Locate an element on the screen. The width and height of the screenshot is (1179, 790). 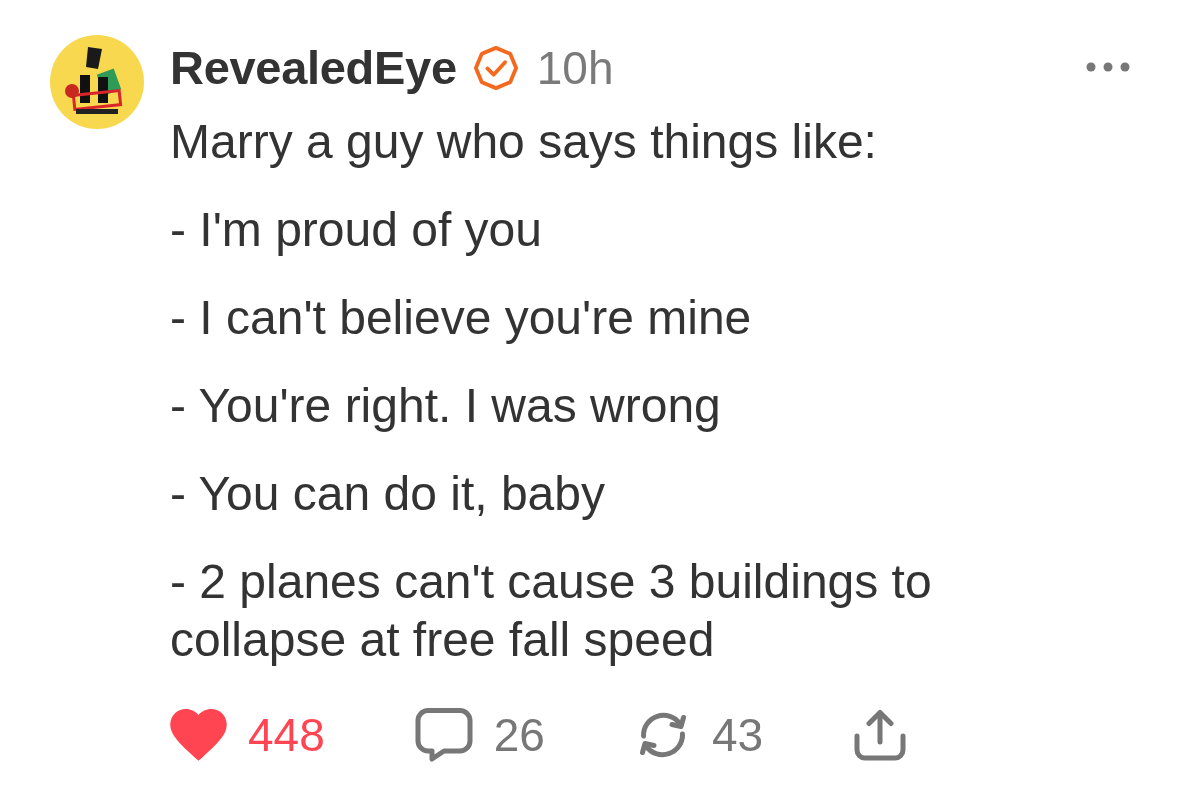
author-name: RevealedEye is located at coordinates (313, 68).